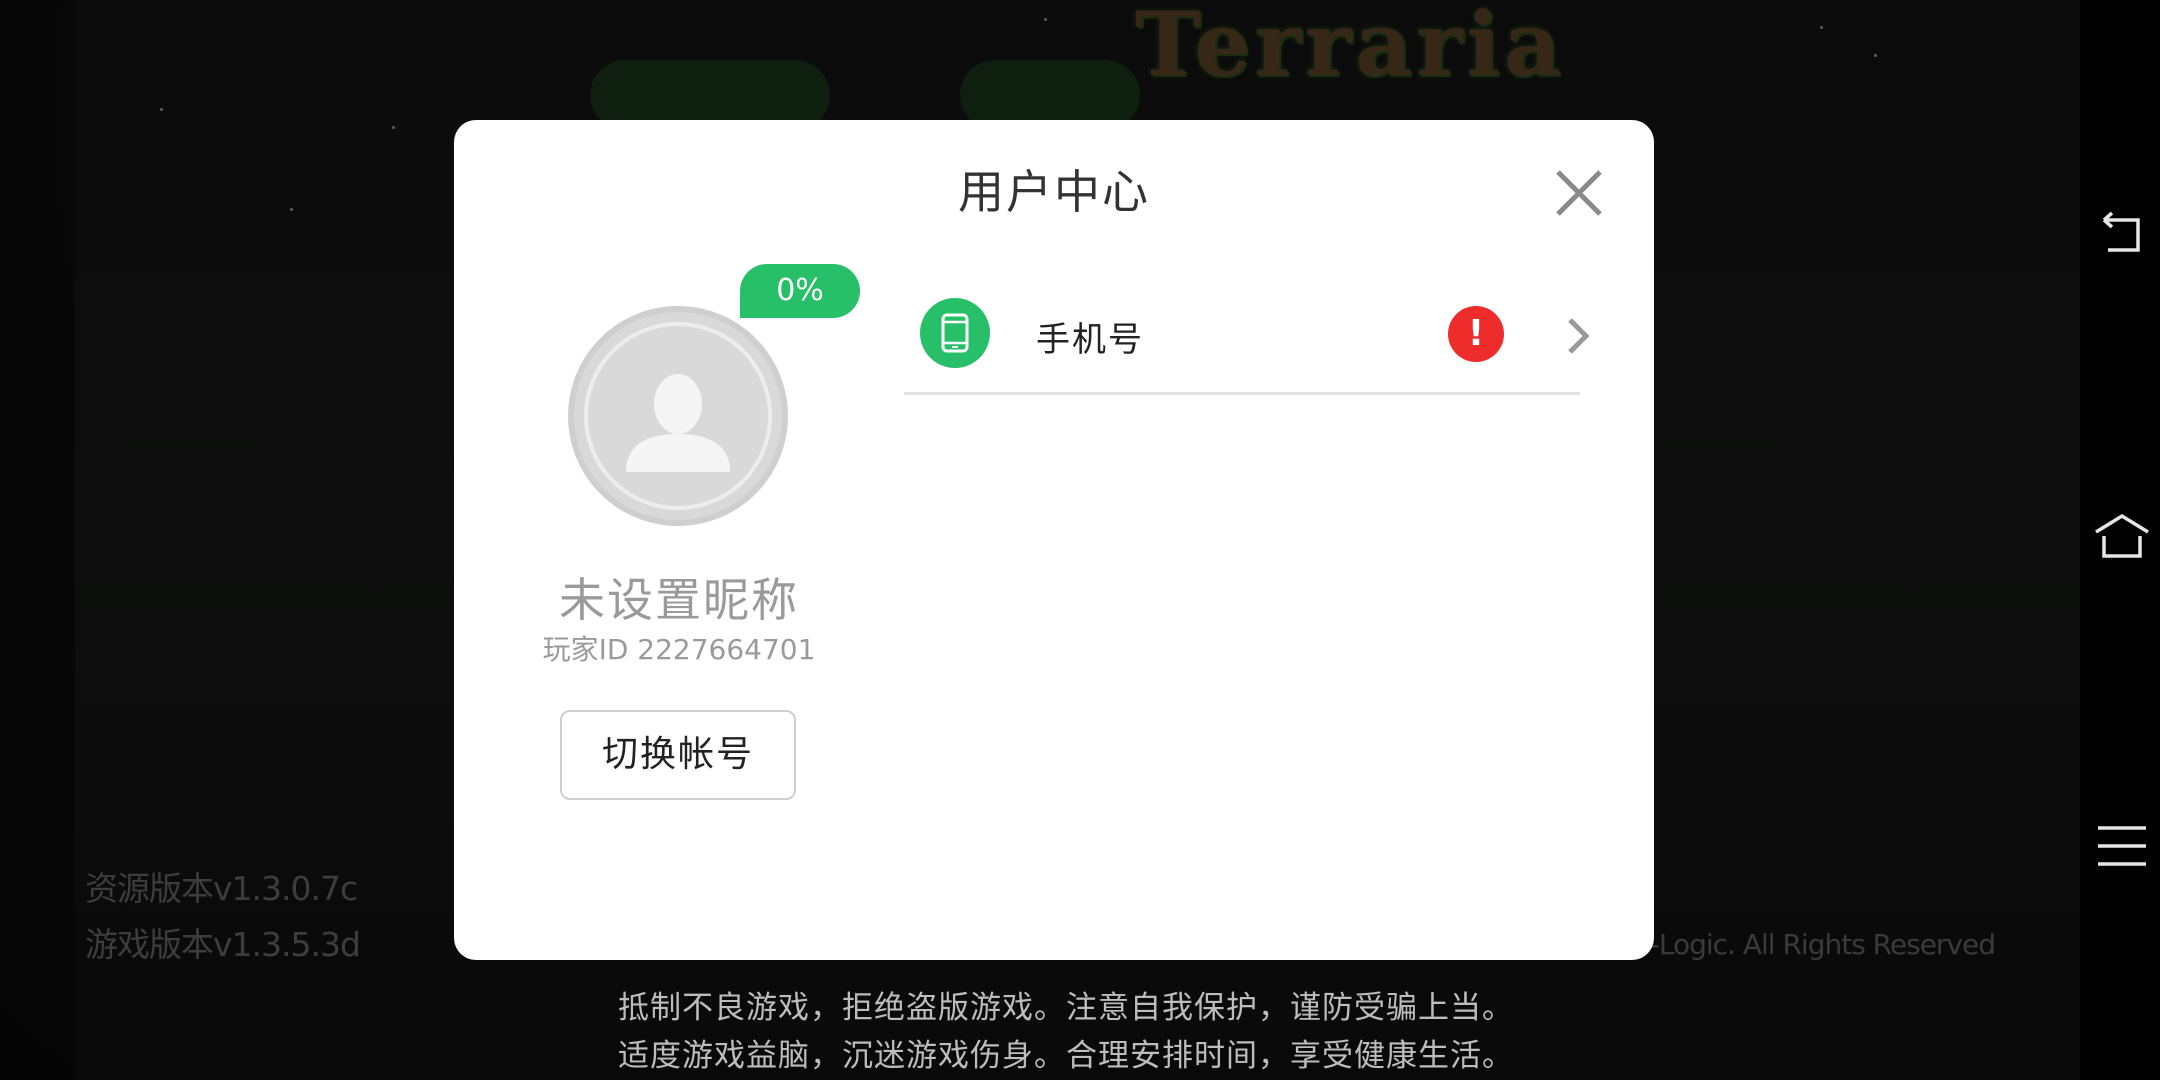  Describe the element at coordinates (1066, 1008) in the screenshot. I see `health-notice-line1: 抵制不良游戏，拒绝盗版游戏。注意自我保护，谨防受骗上当。` at that location.